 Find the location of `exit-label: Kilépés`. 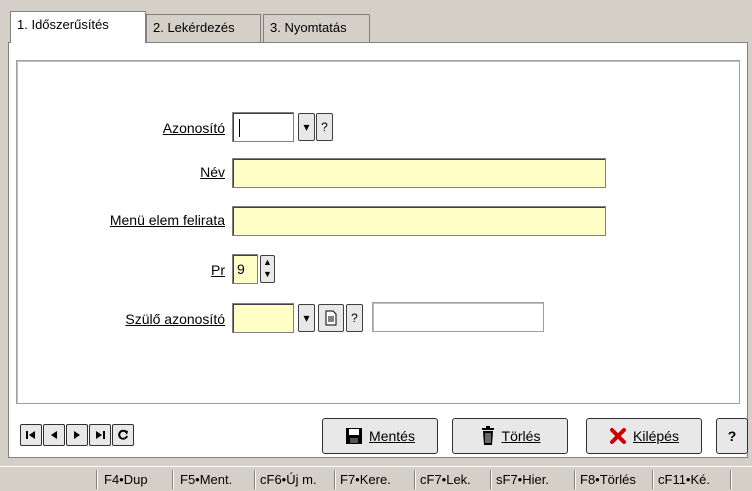

exit-label: Kilépés is located at coordinates (656, 436).